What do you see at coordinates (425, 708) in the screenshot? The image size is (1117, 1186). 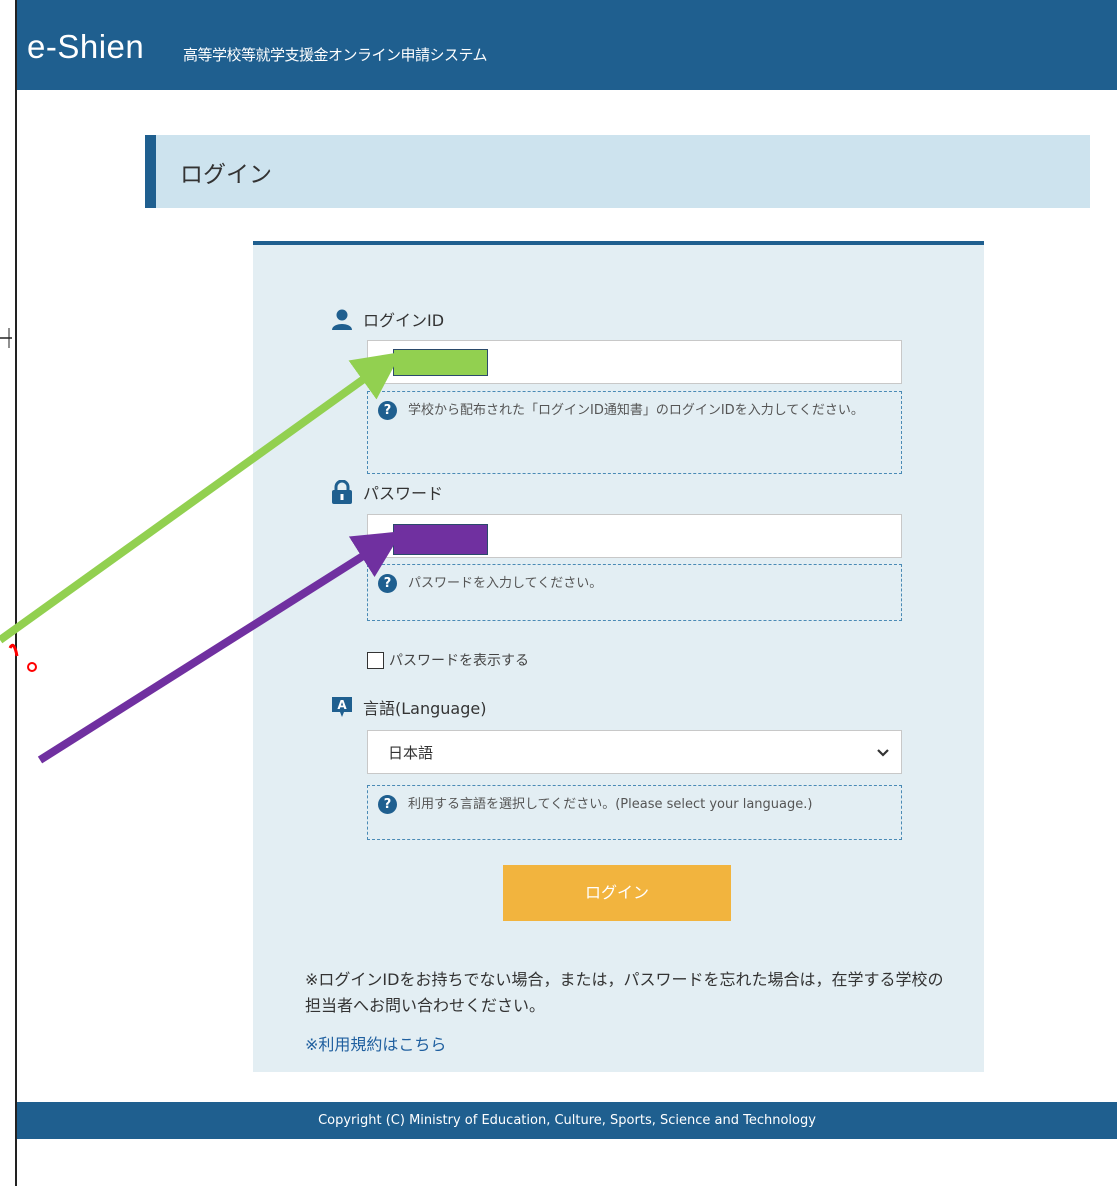 I see `language-label: 言語(Language)` at bounding box center [425, 708].